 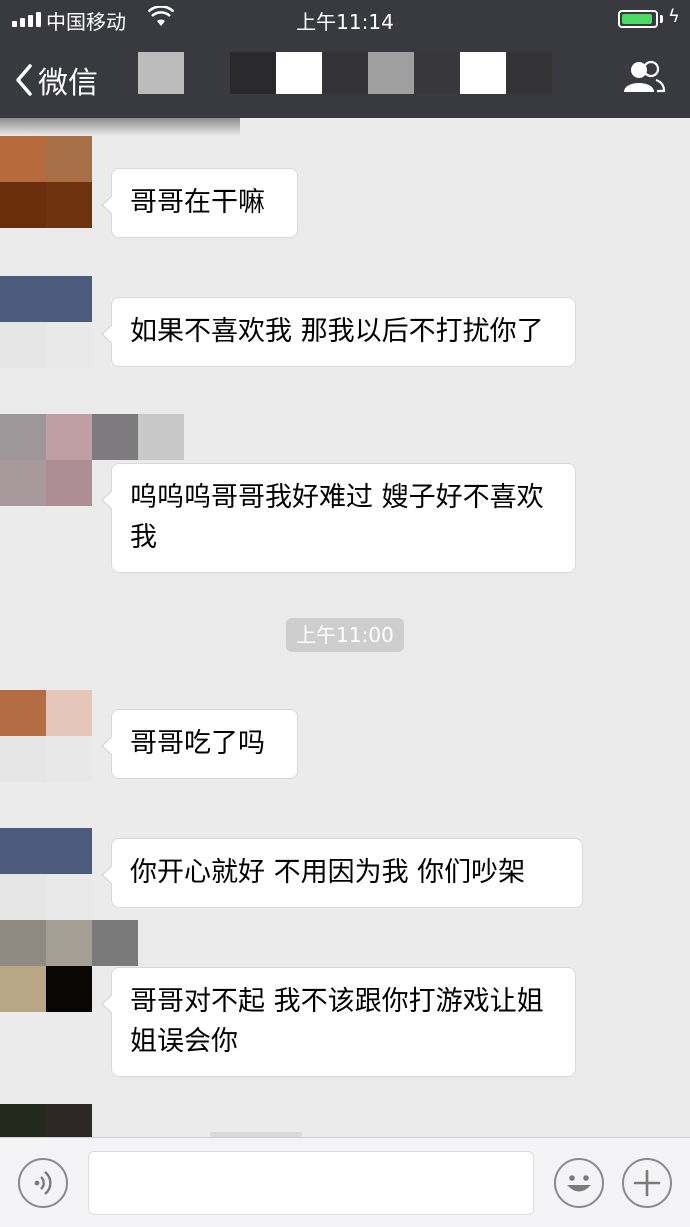 What do you see at coordinates (338, 518) in the screenshot?
I see `message-bubble: 呜呜呜哥哥我好难过 嫂子好不喜欢我` at bounding box center [338, 518].